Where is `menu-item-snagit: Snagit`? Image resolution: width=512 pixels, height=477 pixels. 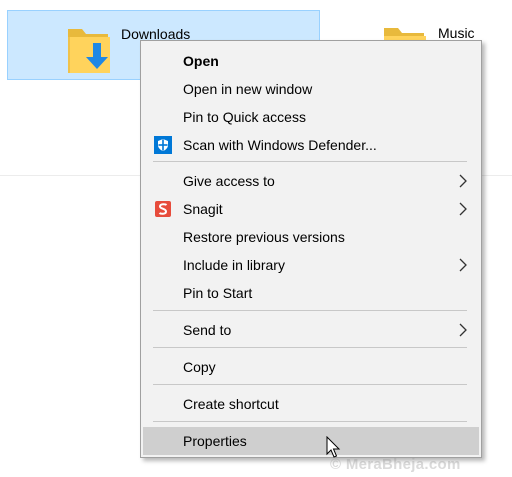 menu-item-snagit: Snagit is located at coordinates (311, 209).